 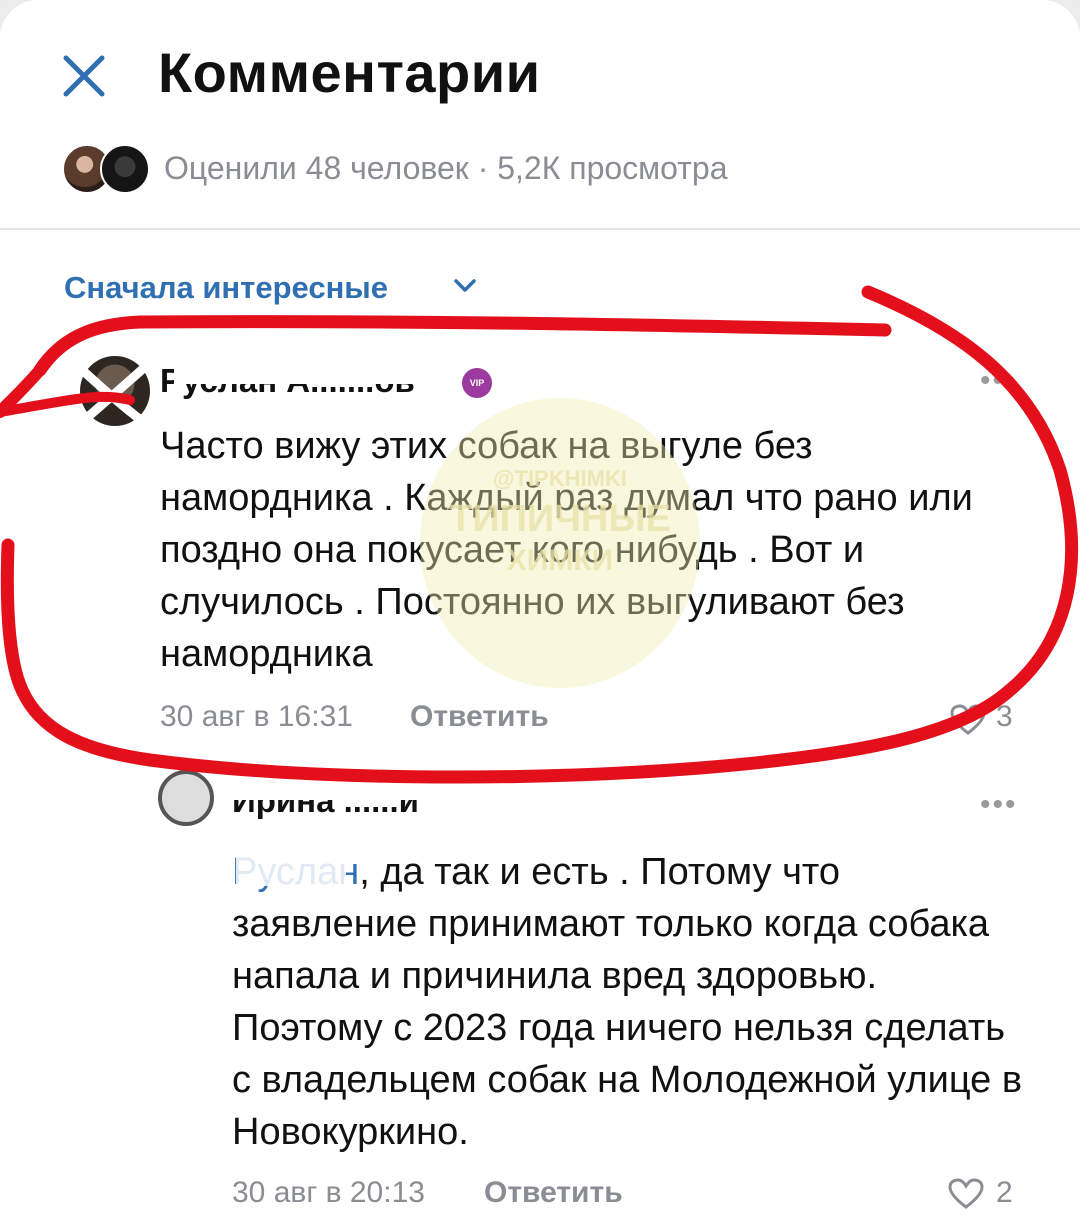 What do you see at coordinates (291, 869) in the screenshot?
I see `mention-redaction` at bounding box center [291, 869].